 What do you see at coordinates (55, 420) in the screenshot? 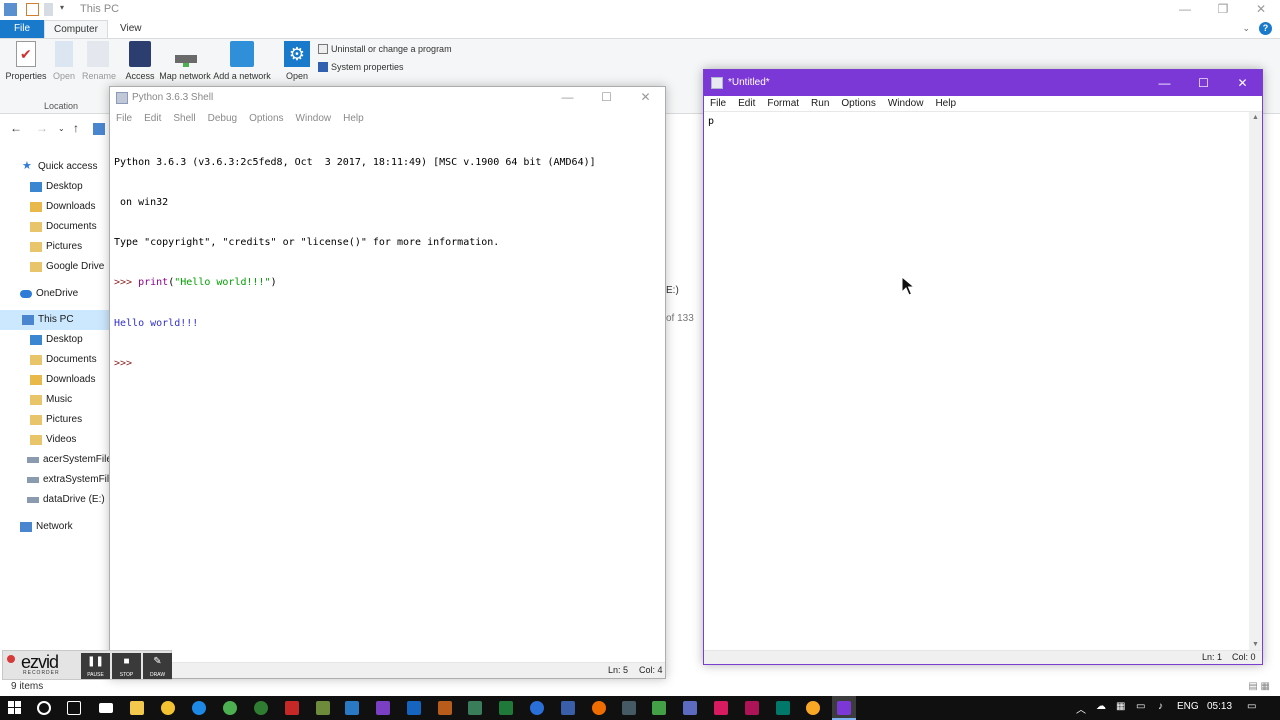
I see `nav-pc-pictures: Pictures` at bounding box center [55, 420].